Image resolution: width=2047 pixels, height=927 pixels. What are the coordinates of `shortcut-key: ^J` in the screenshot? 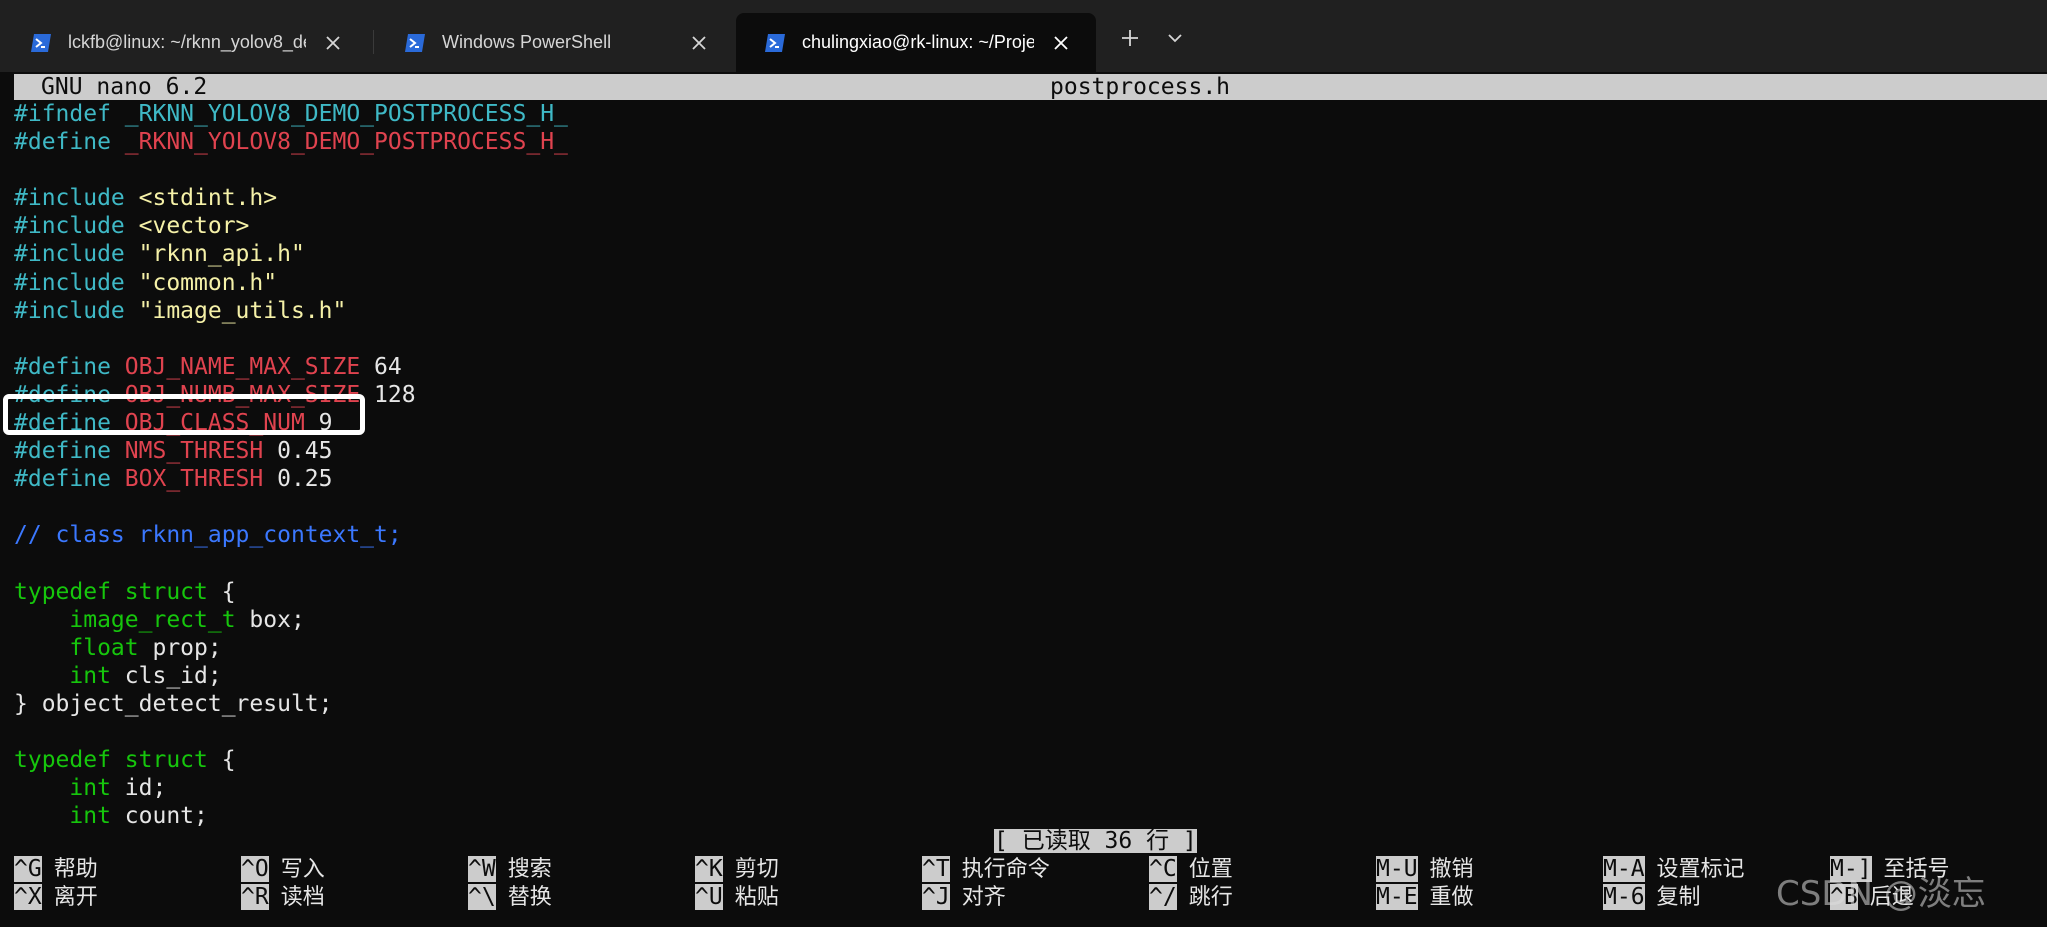 It's located at (936, 897).